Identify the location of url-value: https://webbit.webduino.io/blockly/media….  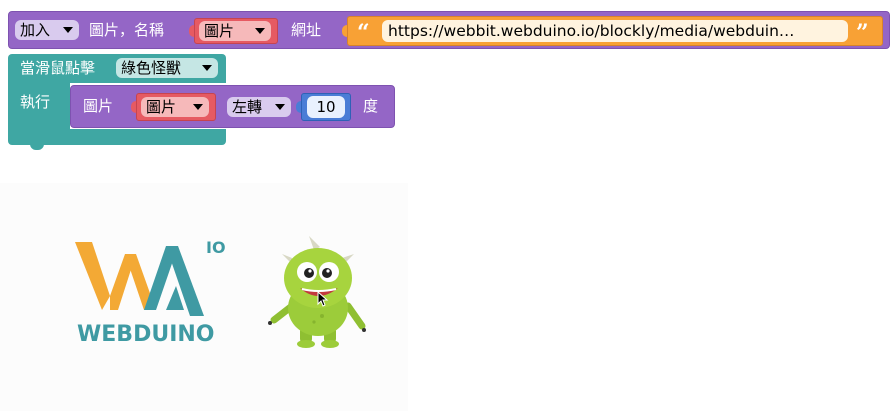
(591, 31).